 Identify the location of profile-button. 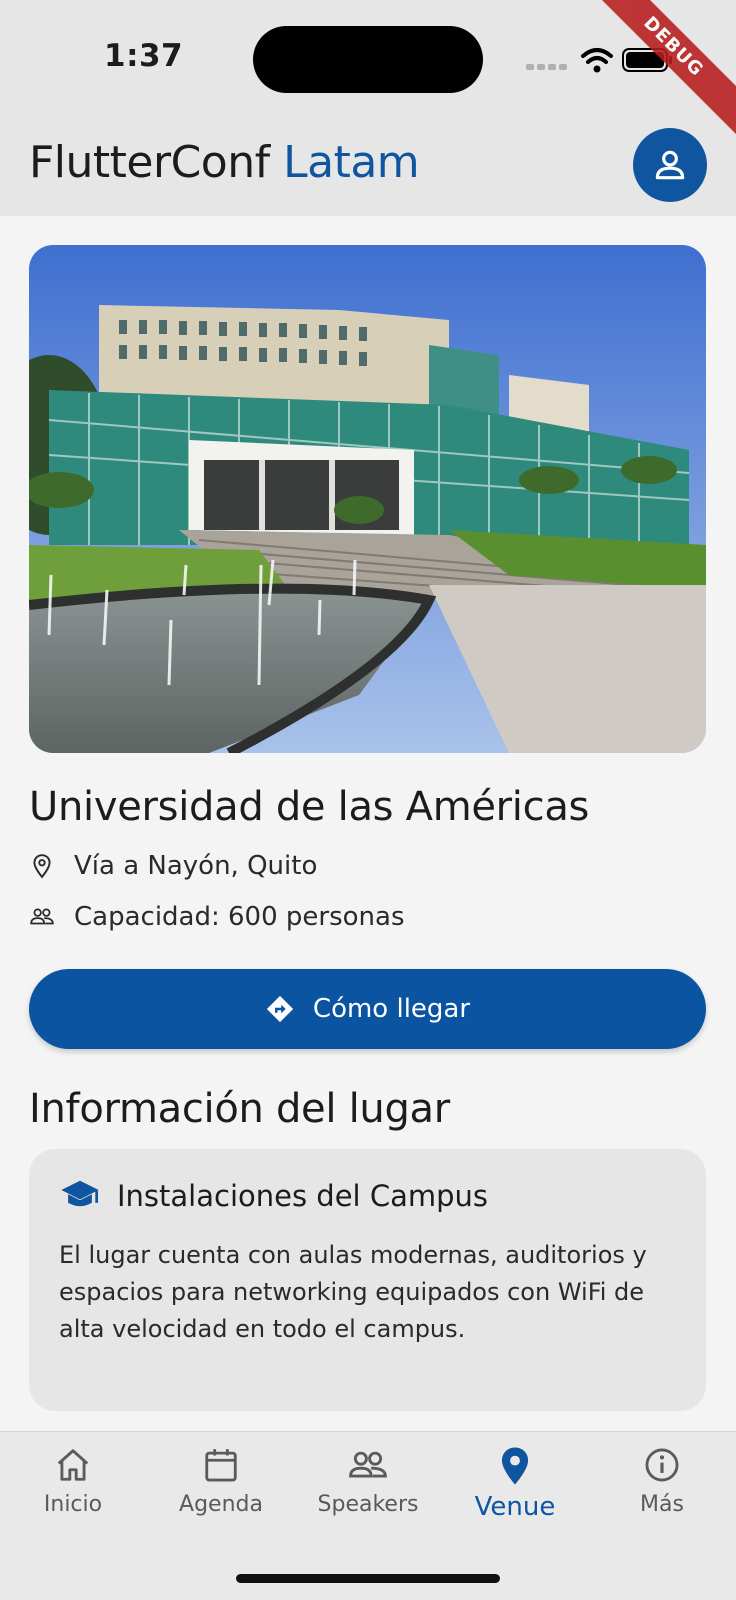
(670, 165).